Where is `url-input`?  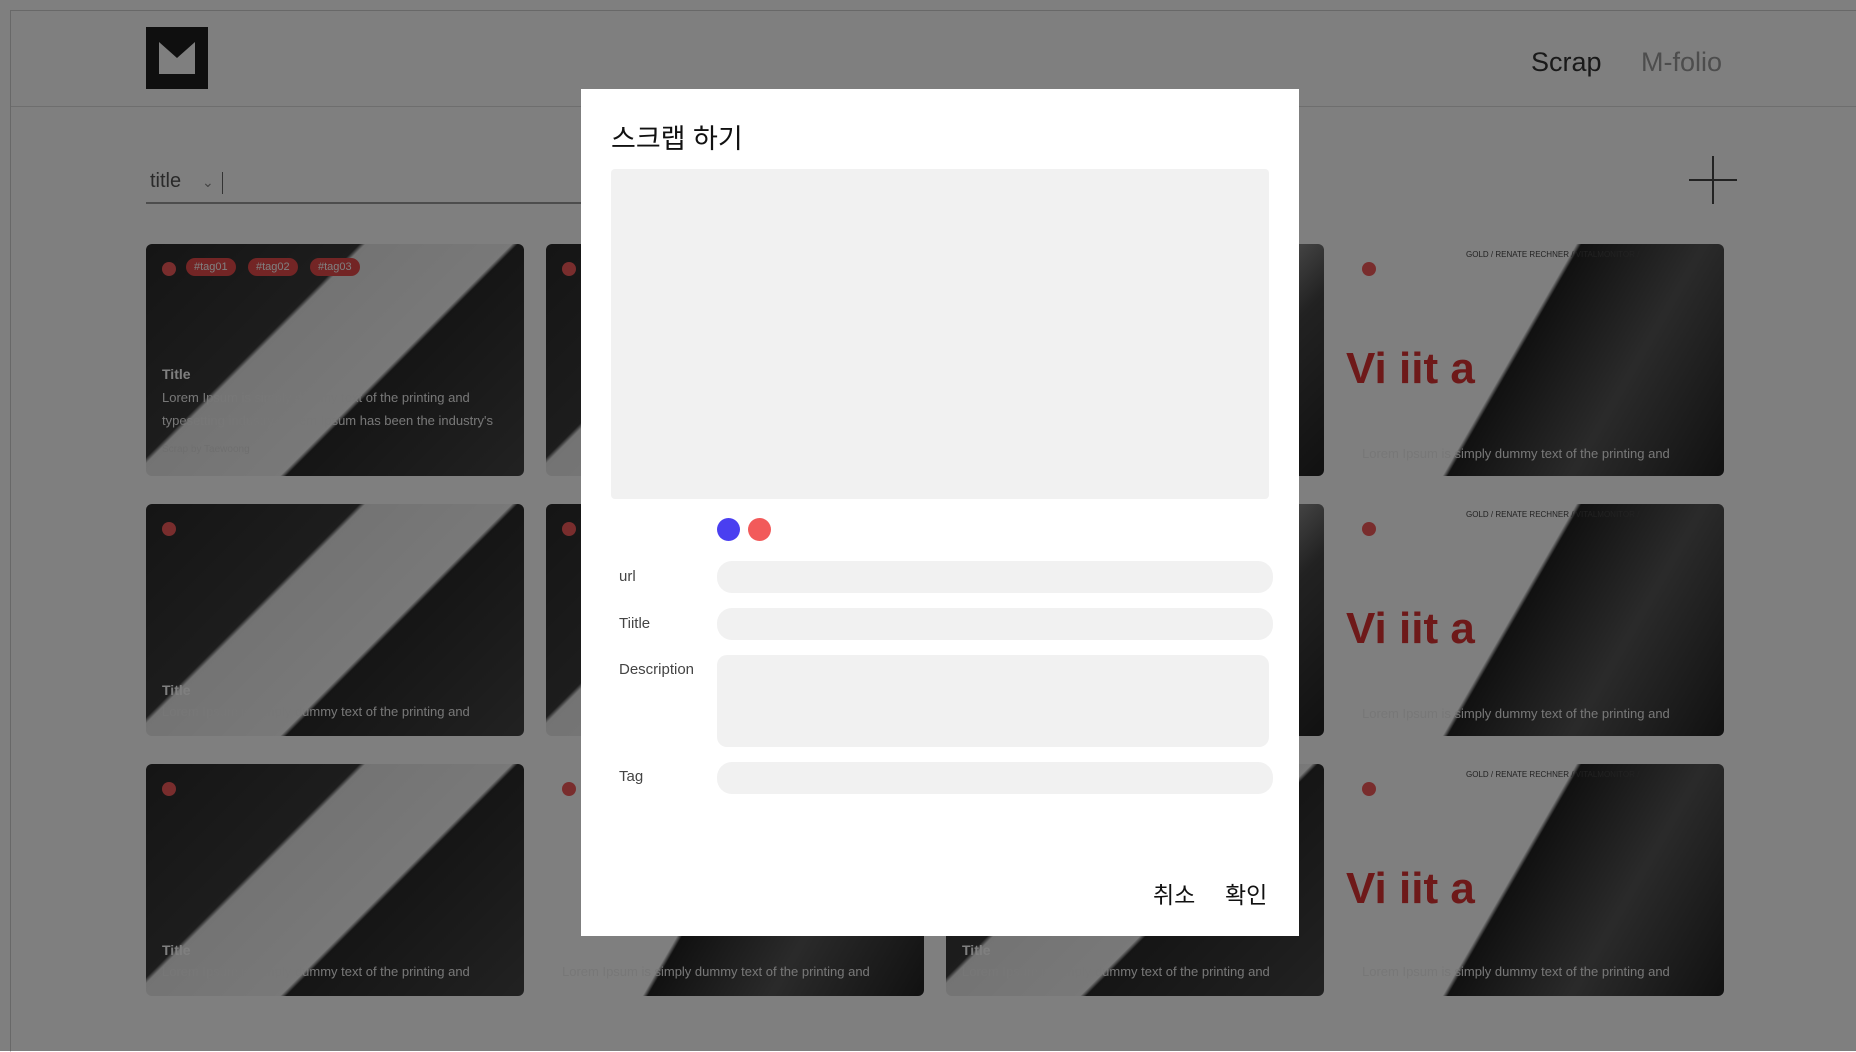 url-input is located at coordinates (995, 577).